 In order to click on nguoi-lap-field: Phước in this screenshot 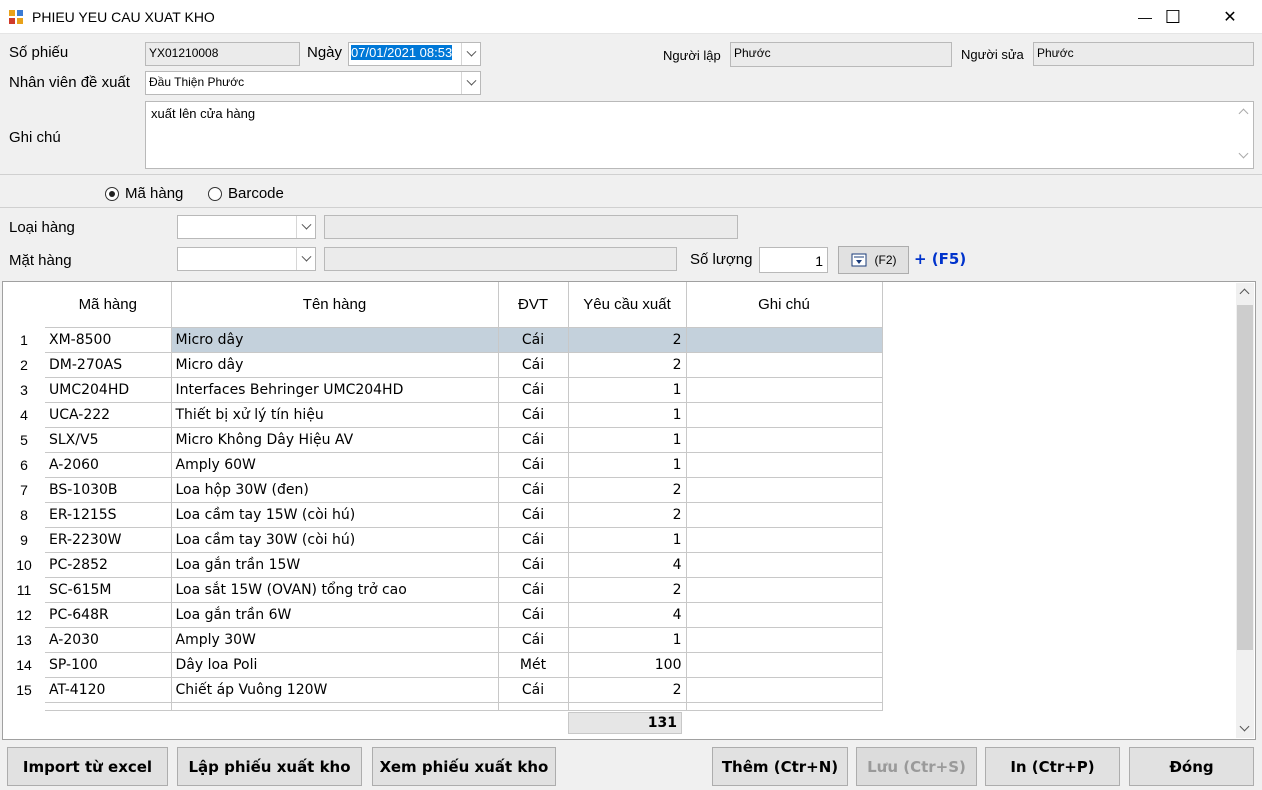, I will do `click(841, 54)`.